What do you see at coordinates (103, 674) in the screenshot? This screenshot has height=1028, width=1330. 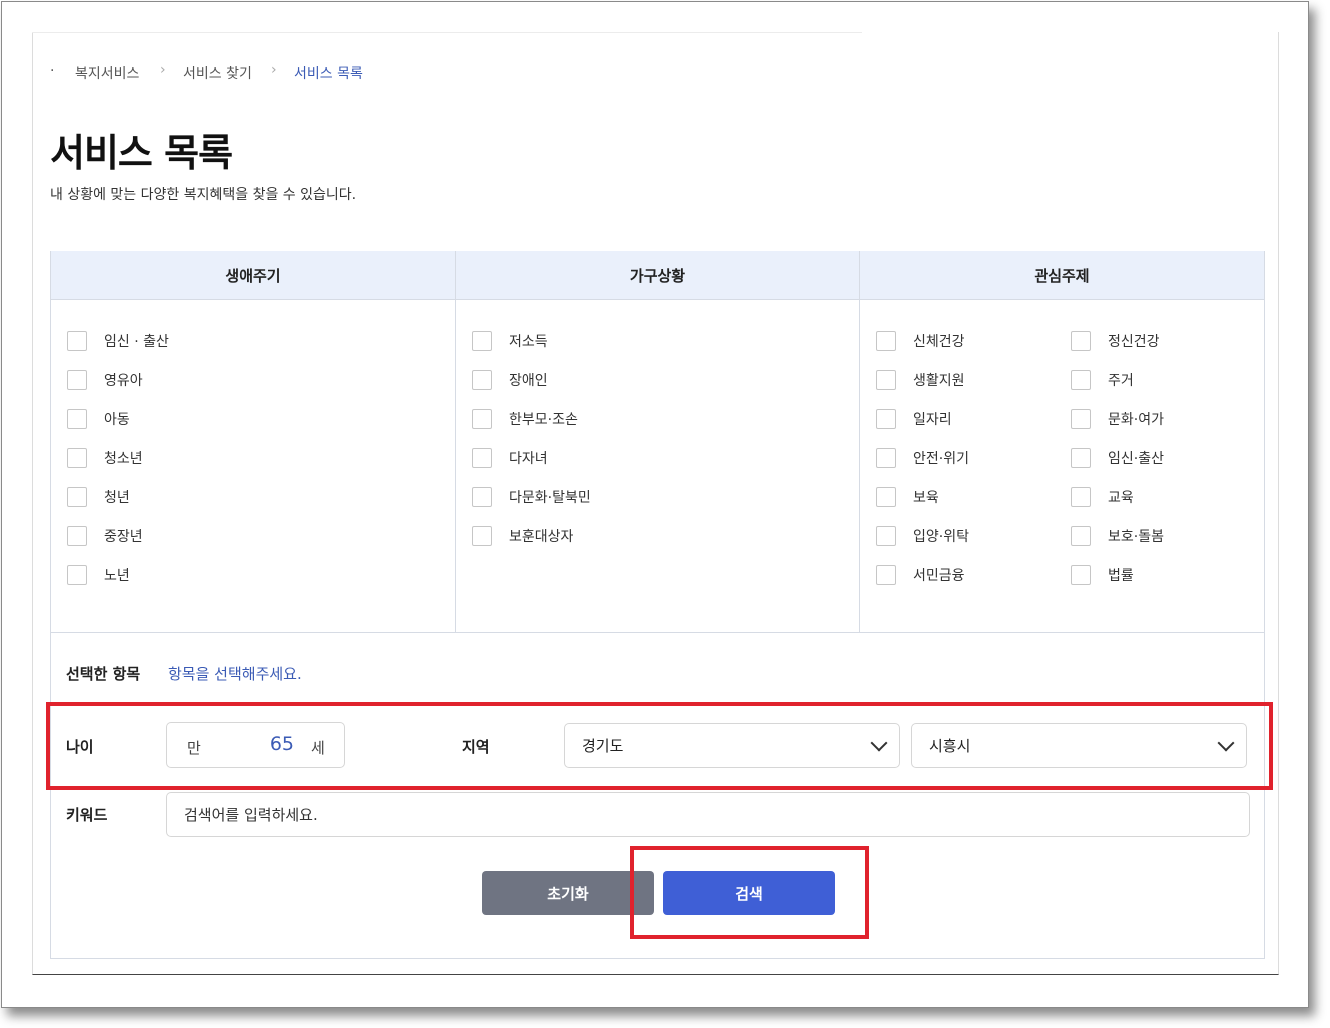 I see `selected-items-label: 선택한 항목` at bounding box center [103, 674].